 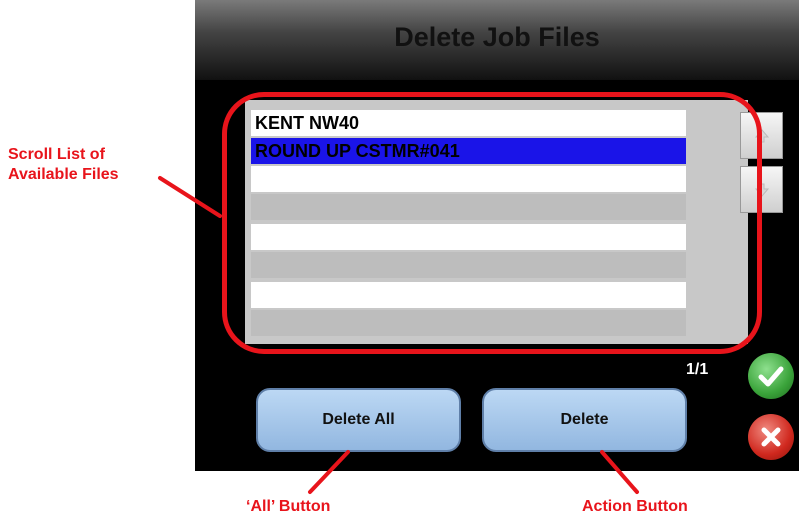 What do you see at coordinates (190, 197) in the screenshot?
I see `scroll-list-pointer` at bounding box center [190, 197].